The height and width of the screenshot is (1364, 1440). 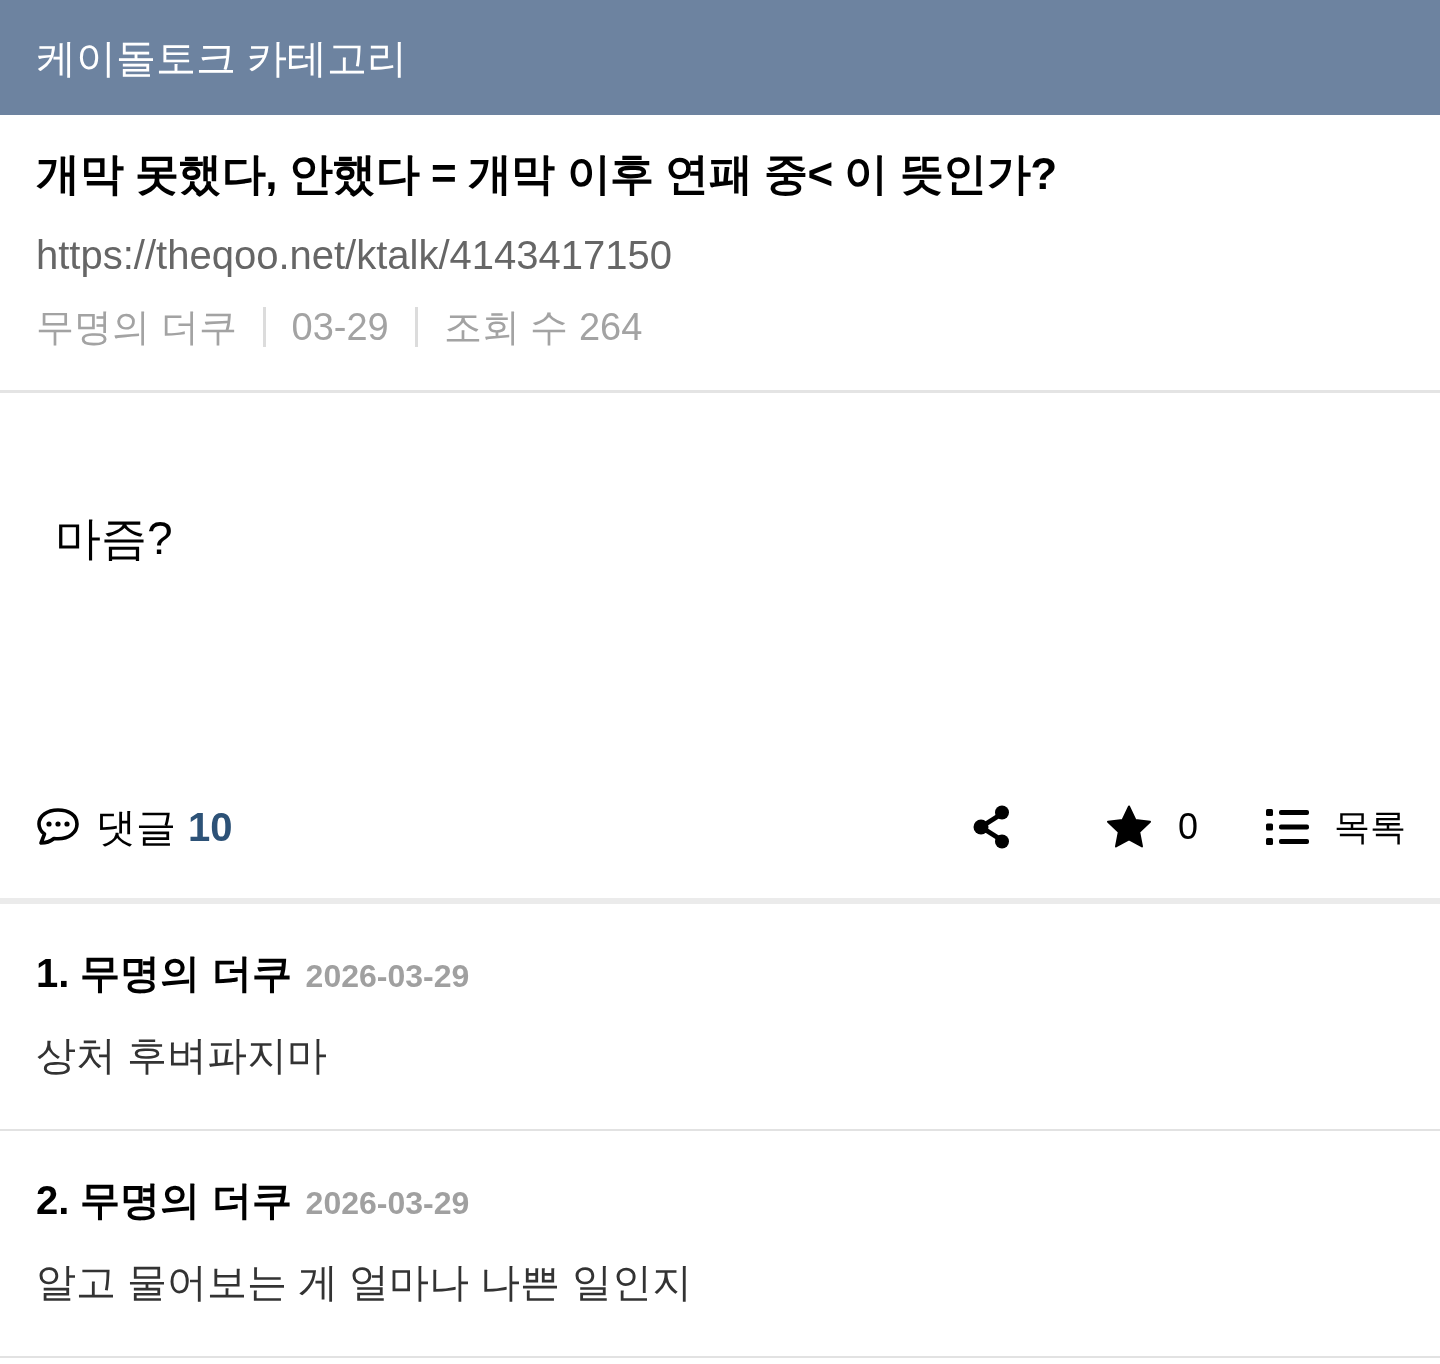 What do you see at coordinates (164, 973) in the screenshot?
I see `comment-author: 1. 무명의 더쿠` at bounding box center [164, 973].